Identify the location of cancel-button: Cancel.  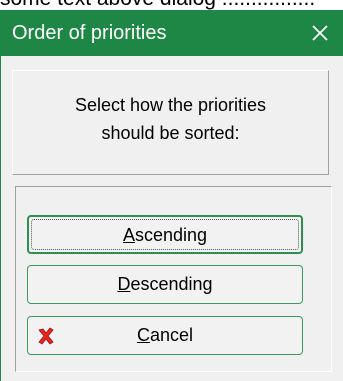
(165, 335).